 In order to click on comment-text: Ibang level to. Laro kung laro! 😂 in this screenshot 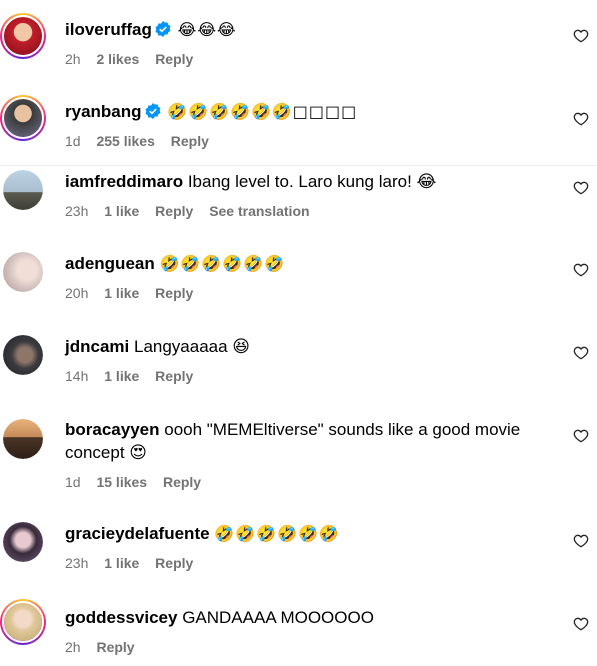, I will do `click(312, 181)`.